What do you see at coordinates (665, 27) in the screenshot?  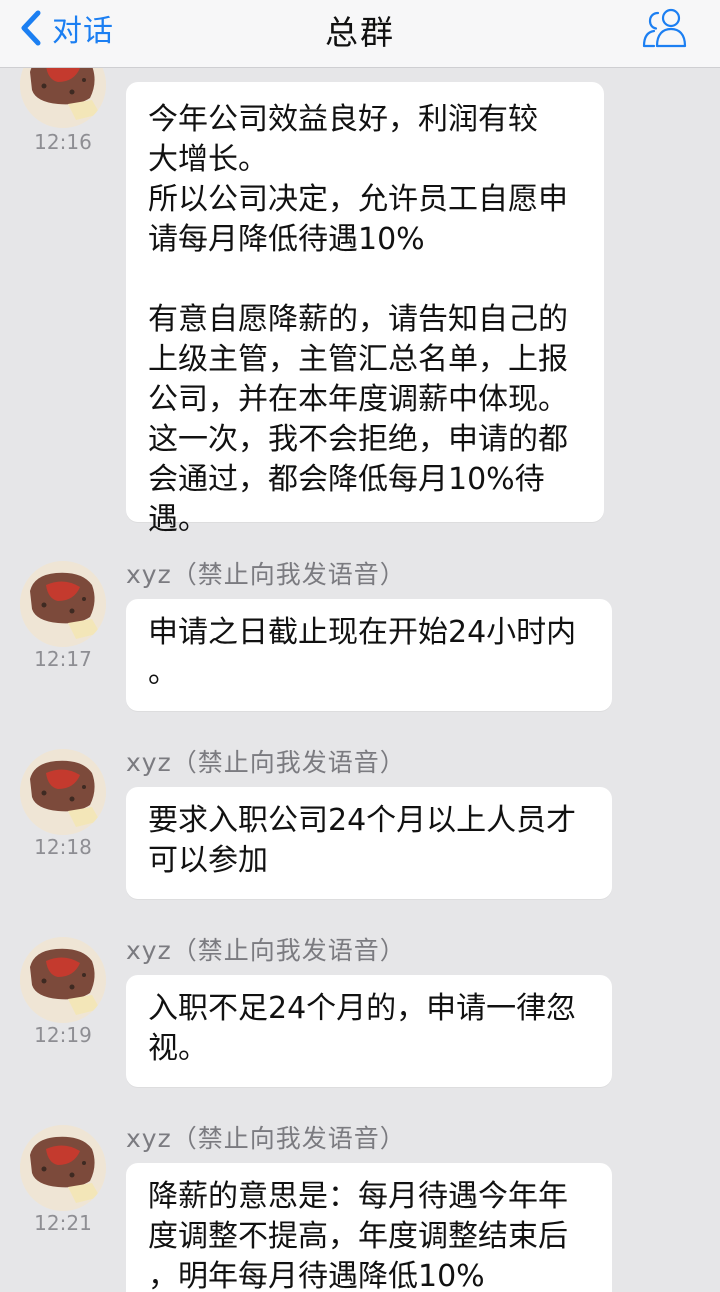 I see `group-members-icon` at bounding box center [665, 27].